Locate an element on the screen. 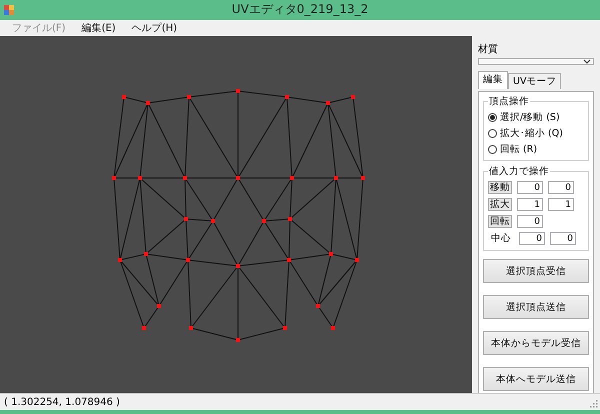 The image size is (600, 414). radio-option: 回転 (R) is located at coordinates (536, 149).